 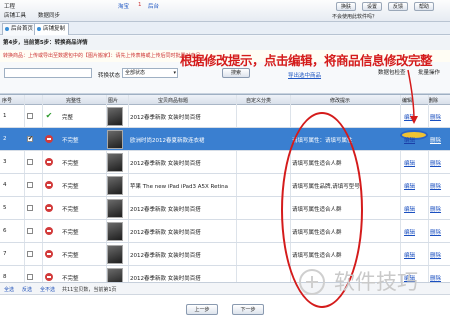 What do you see at coordinates (304, 75) in the screenshot?
I see `export-link: 导出选中商品` at bounding box center [304, 75].